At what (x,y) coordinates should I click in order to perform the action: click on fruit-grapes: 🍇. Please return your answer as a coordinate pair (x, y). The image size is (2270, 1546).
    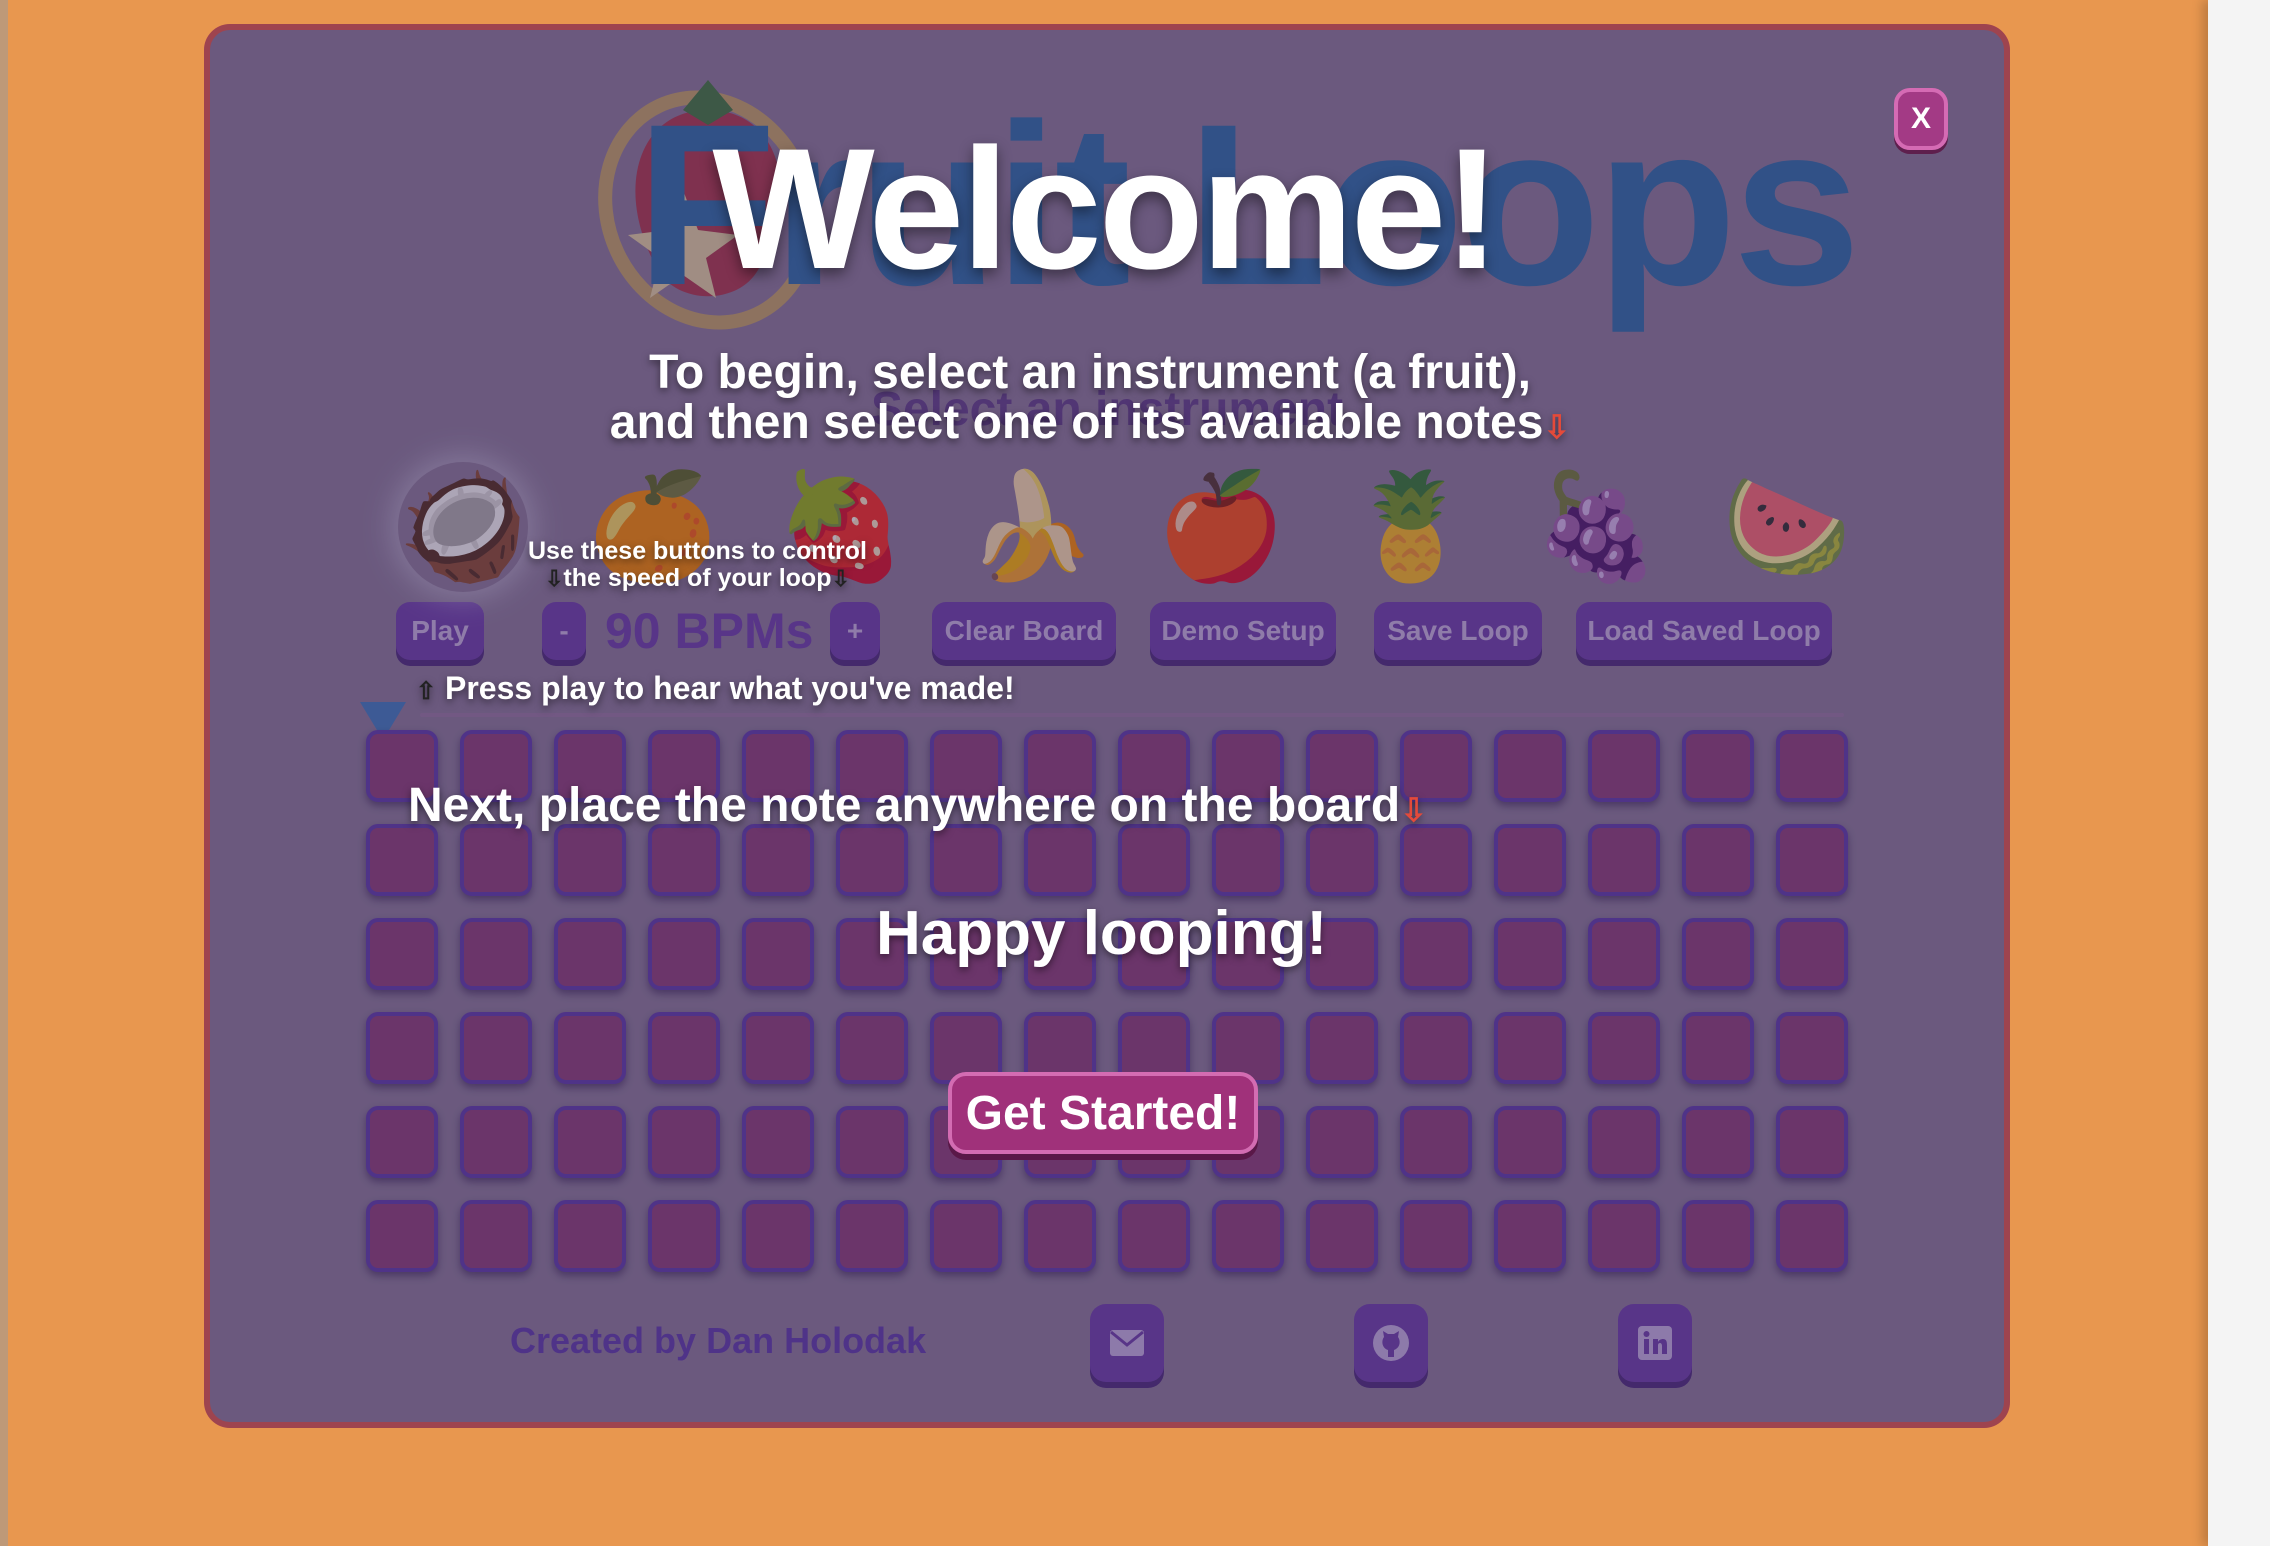
    Looking at the image, I should click on (1597, 527).